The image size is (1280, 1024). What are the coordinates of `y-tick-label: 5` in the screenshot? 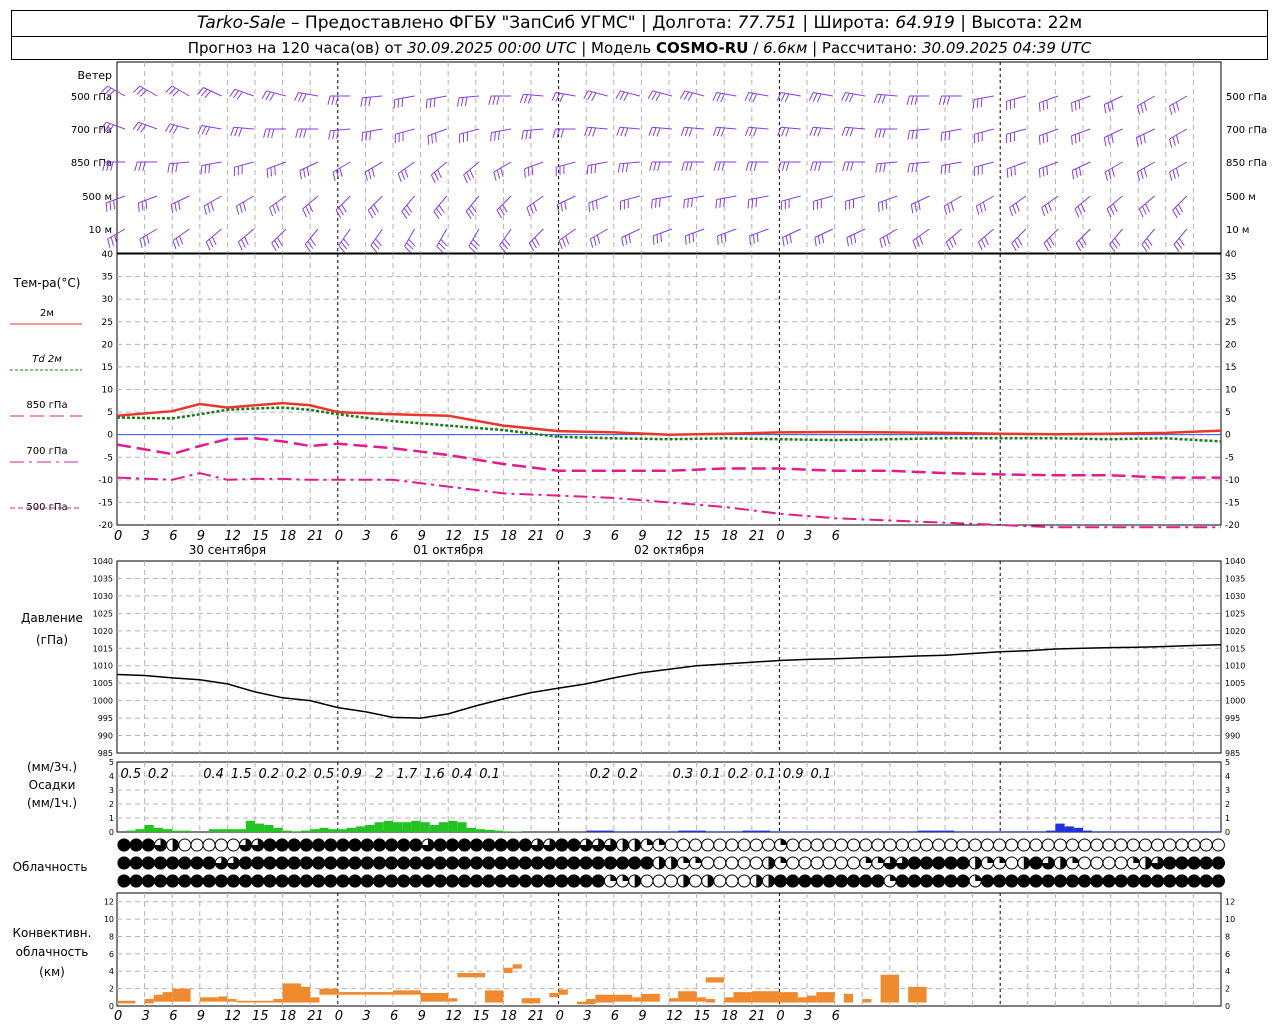 It's located at (1227, 762).